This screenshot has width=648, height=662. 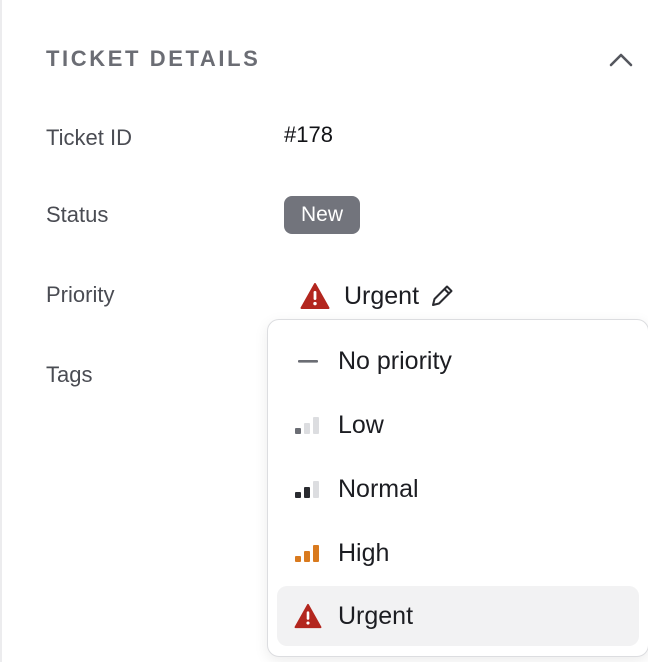 I want to click on option-label: Normal, so click(x=378, y=489).